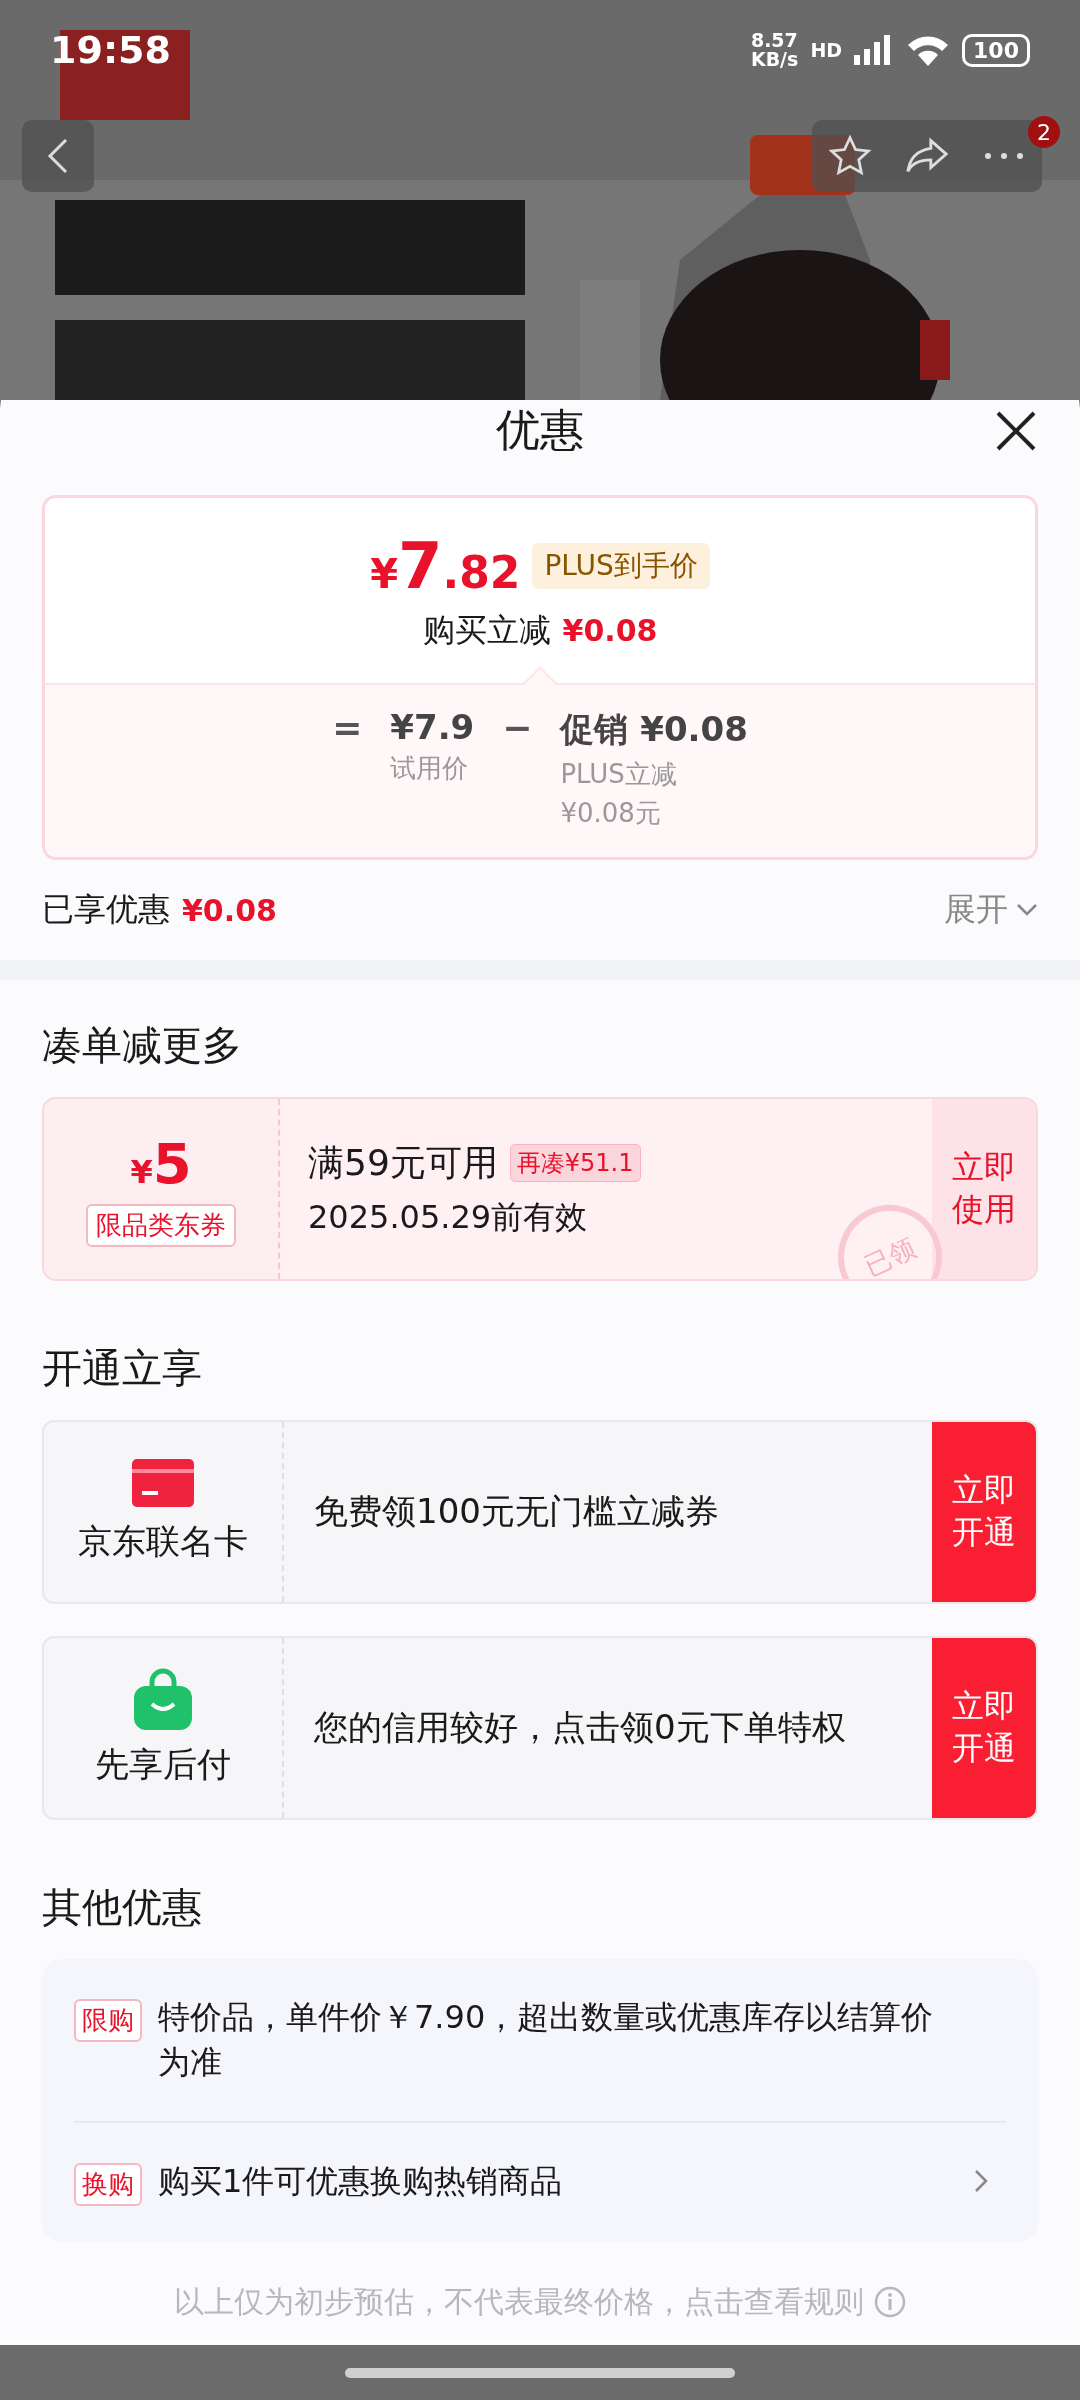  What do you see at coordinates (108, 2184) in the screenshot?
I see `offer-tag: 换购` at bounding box center [108, 2184].